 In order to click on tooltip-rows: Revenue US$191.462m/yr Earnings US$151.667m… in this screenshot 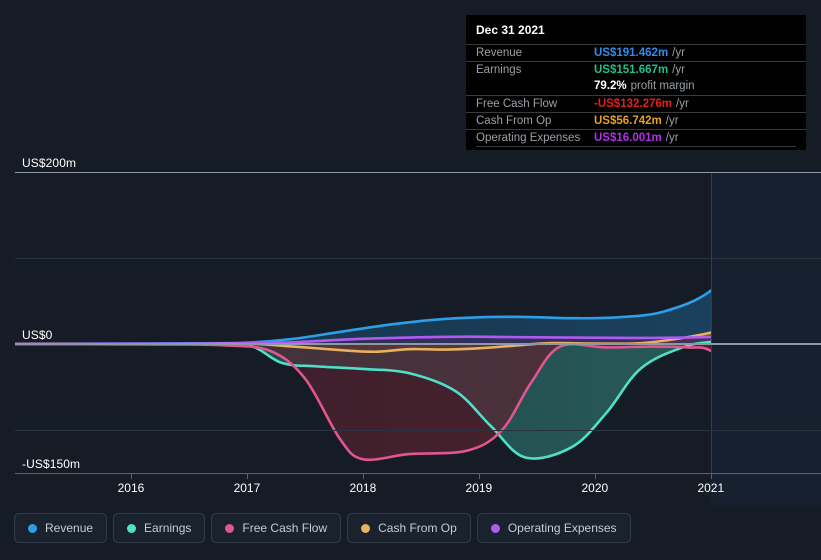, I will do `click(636, 95)`.